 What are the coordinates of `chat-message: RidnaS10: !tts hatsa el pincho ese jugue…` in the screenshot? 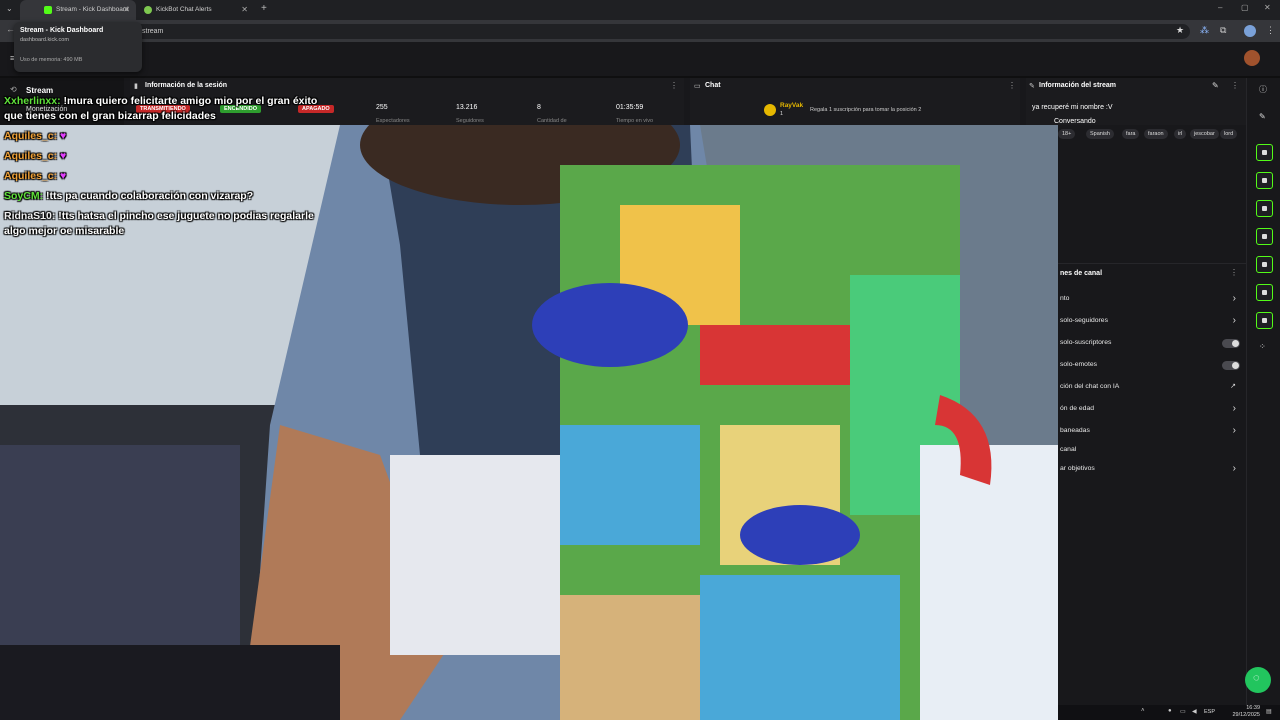 It's located at (159, 216).